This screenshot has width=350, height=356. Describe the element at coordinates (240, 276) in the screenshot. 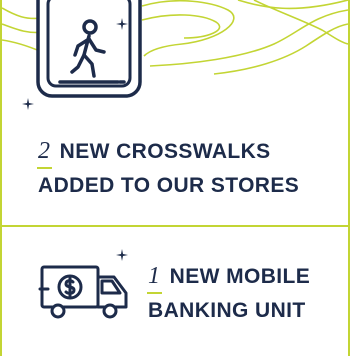

I see `banking-unit-stat-label-1: NEW MOBILE` at that location.